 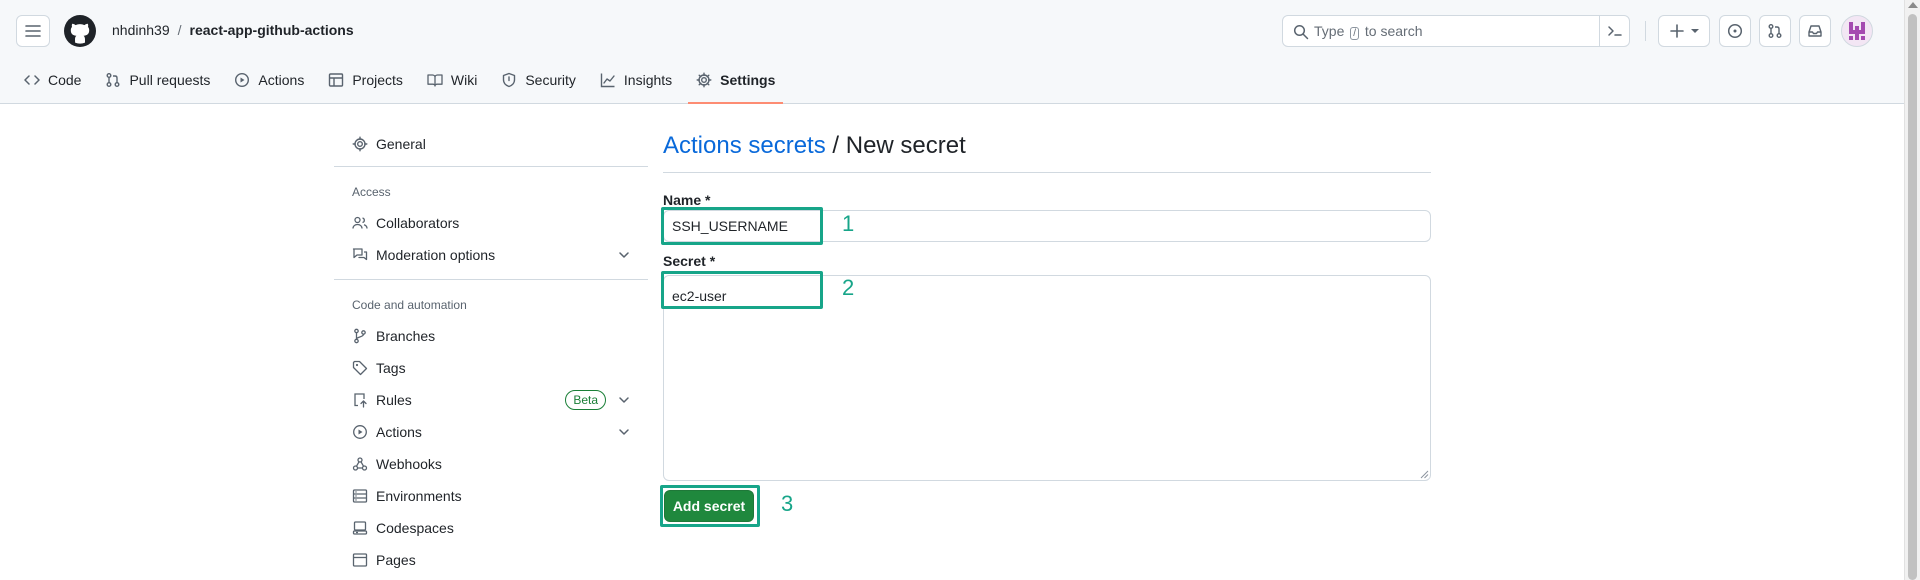 What do you see at coordinates (1393, 31) in the screenshot?
I see `search-placeholder-after: to search` at bounding box center [1393, 31].